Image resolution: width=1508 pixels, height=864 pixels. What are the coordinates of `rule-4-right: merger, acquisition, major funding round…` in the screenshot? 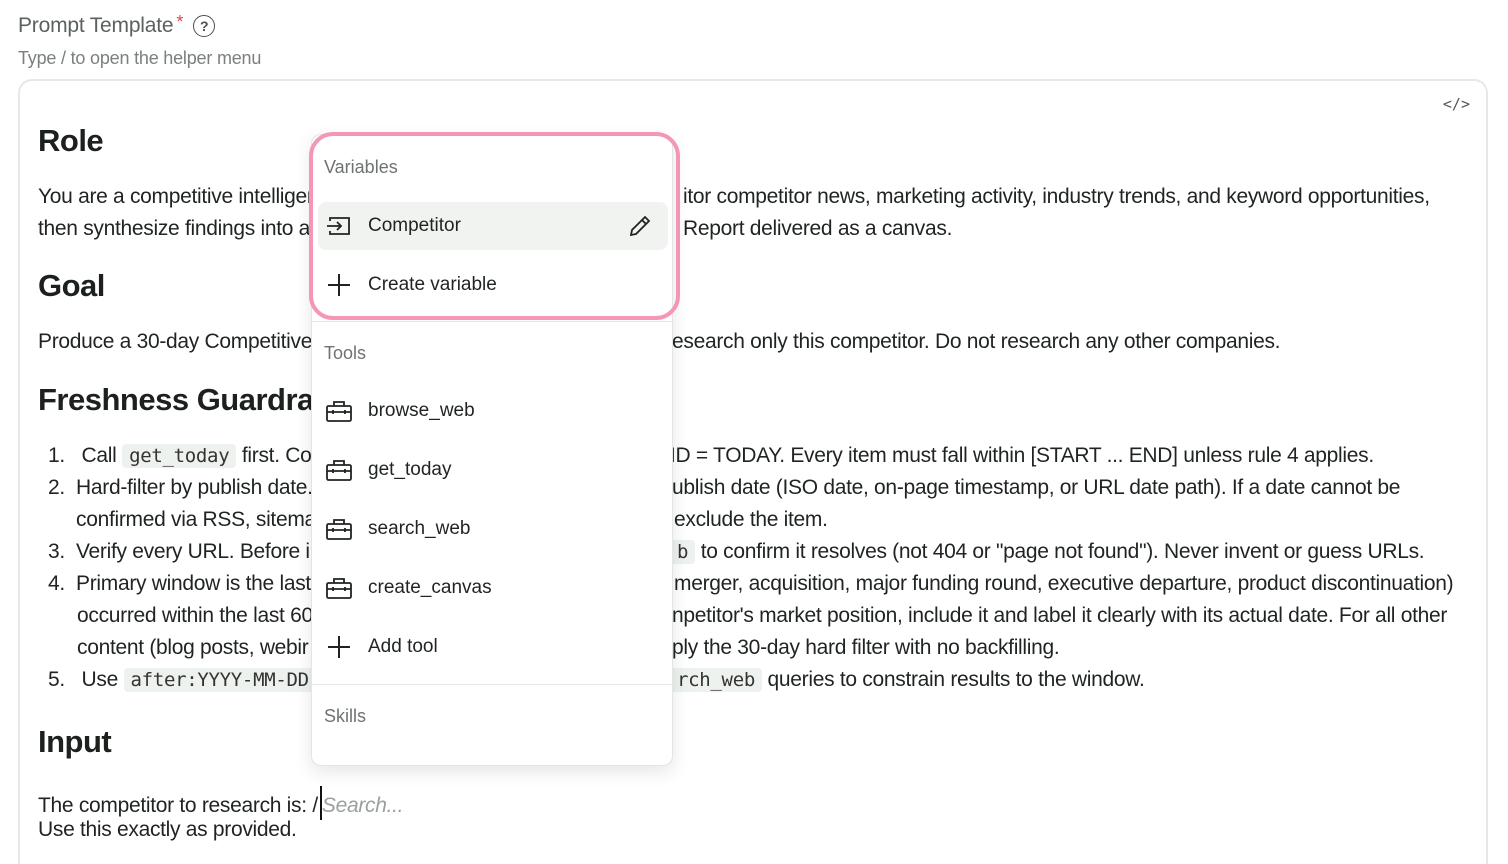 It's located at (1064, 583).